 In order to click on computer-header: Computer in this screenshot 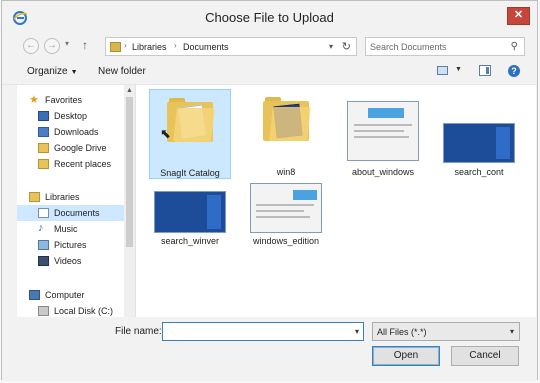, I will do `click(72, 295)`.